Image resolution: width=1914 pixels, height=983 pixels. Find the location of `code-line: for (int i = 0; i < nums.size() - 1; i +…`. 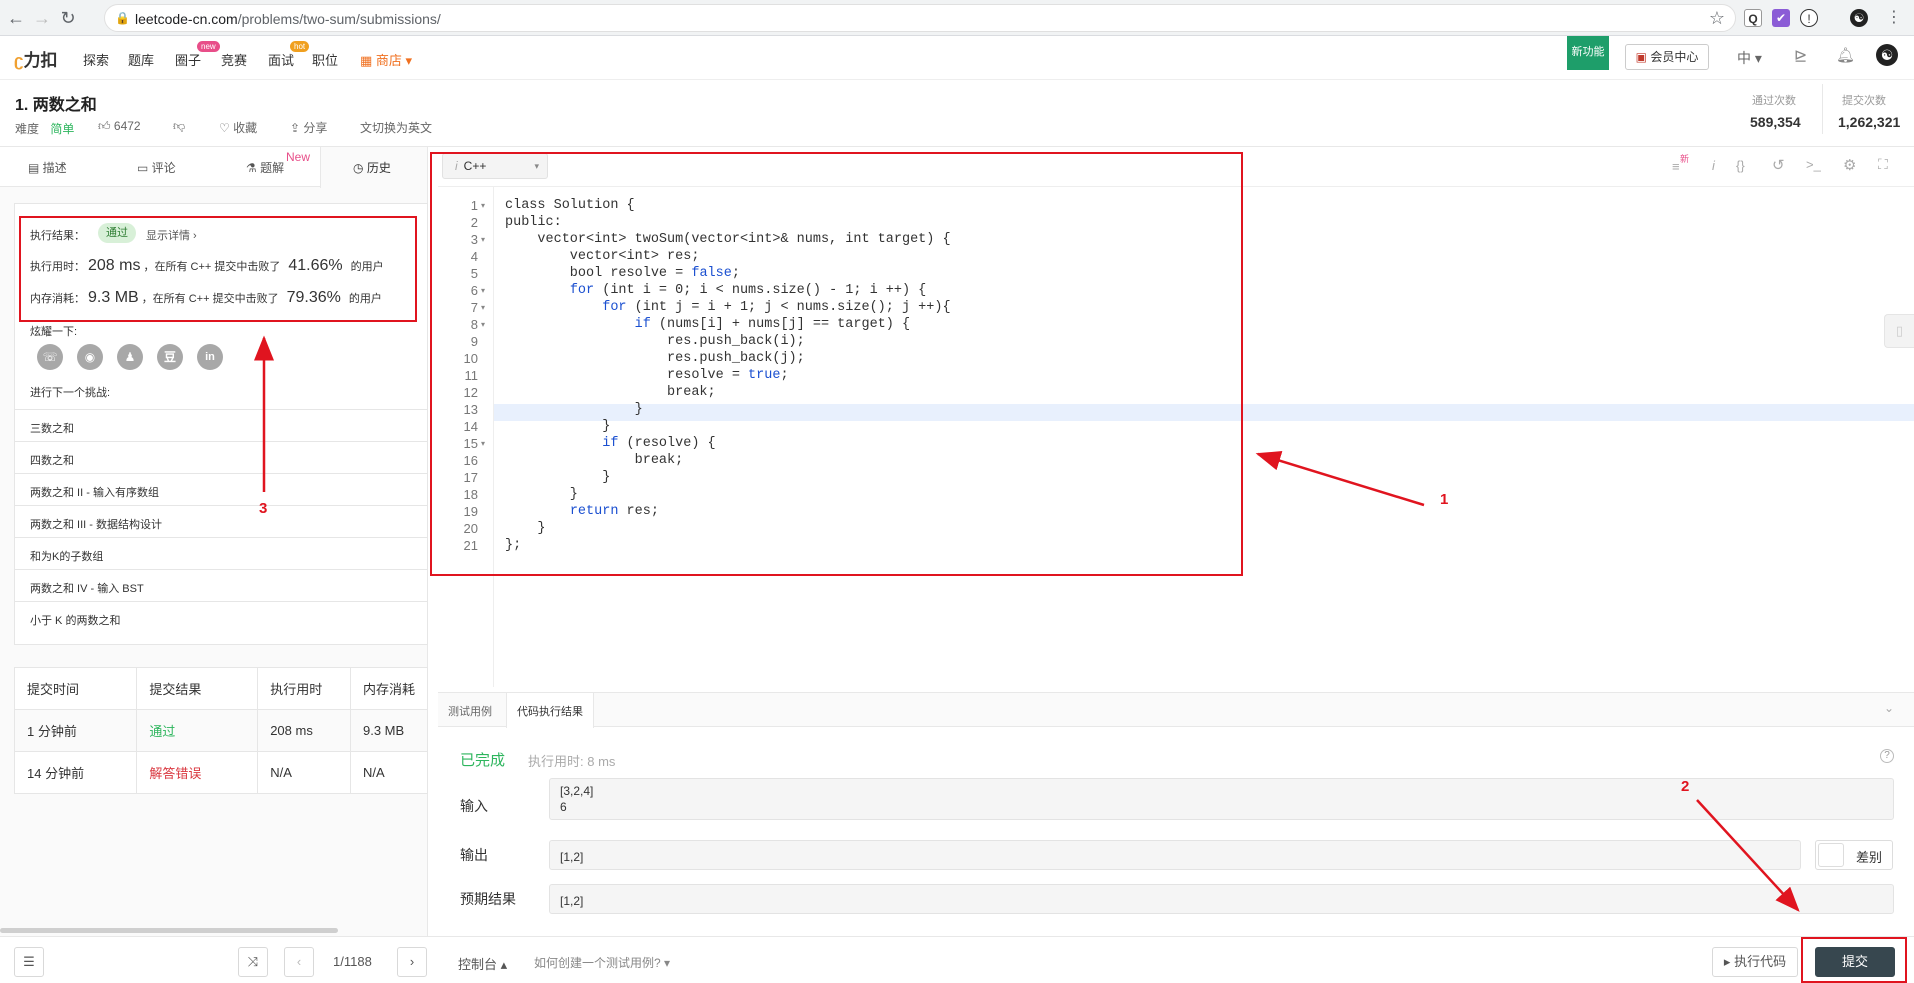

code-line: for (int i = 0; i < nums.size() - 1; i +… is located at coordinates (715, 290).